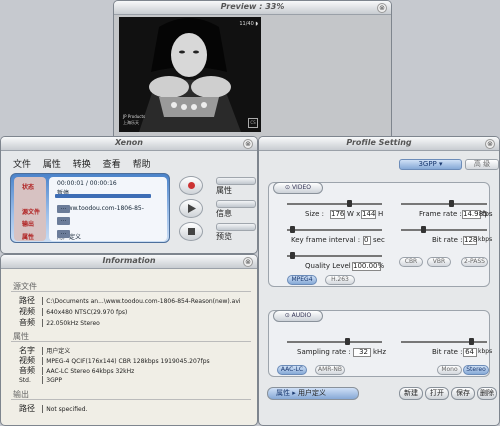 The width and height of the screenshot is (500, 426). I want to click on framerate-slider, so click(444, 203).